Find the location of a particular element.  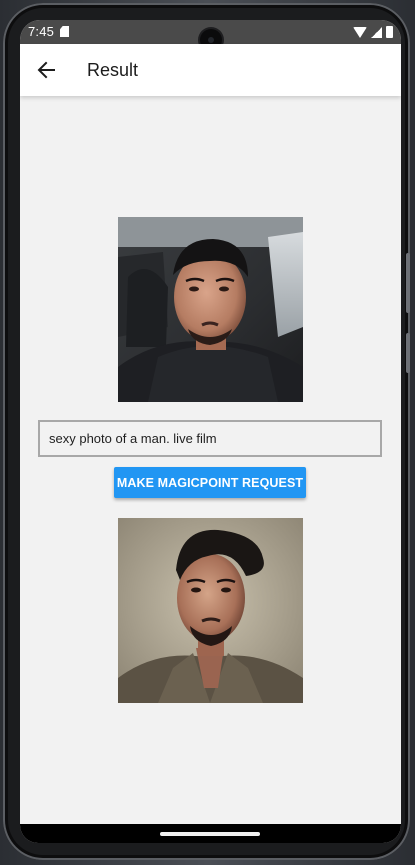

volume-button is located at coordinates (408, 283).